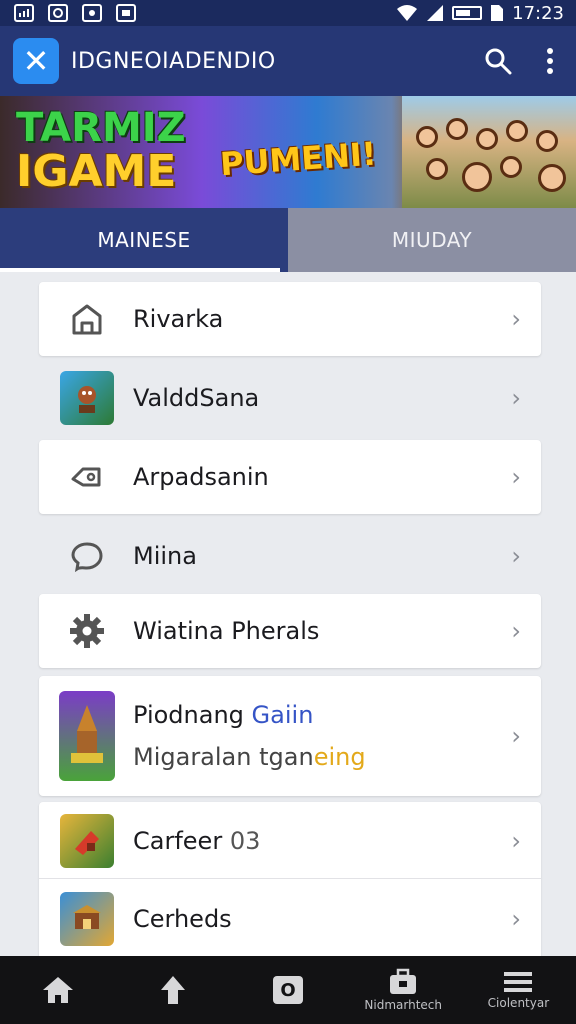  What do you see at coordinates (497, 13) in the screenshot?
I see `sim-icon` at bounding box center [497, 13].